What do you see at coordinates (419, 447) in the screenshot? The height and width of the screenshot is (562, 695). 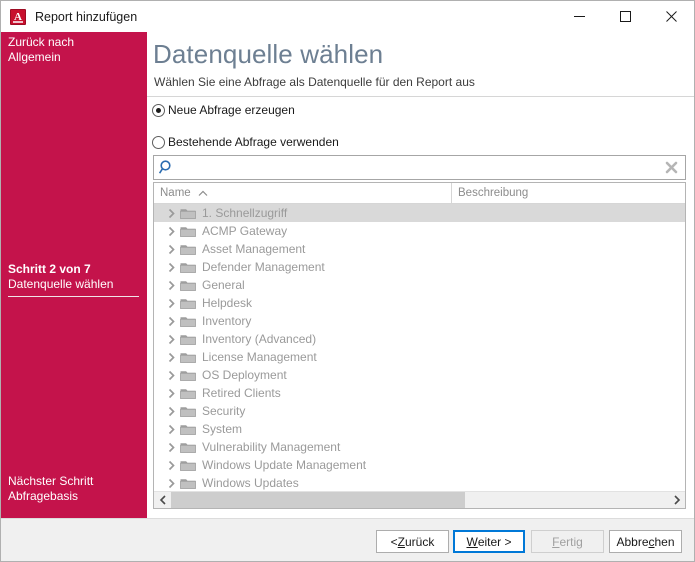 I see `table-row: Vulnerability Management` at bounding box center [419, 447].